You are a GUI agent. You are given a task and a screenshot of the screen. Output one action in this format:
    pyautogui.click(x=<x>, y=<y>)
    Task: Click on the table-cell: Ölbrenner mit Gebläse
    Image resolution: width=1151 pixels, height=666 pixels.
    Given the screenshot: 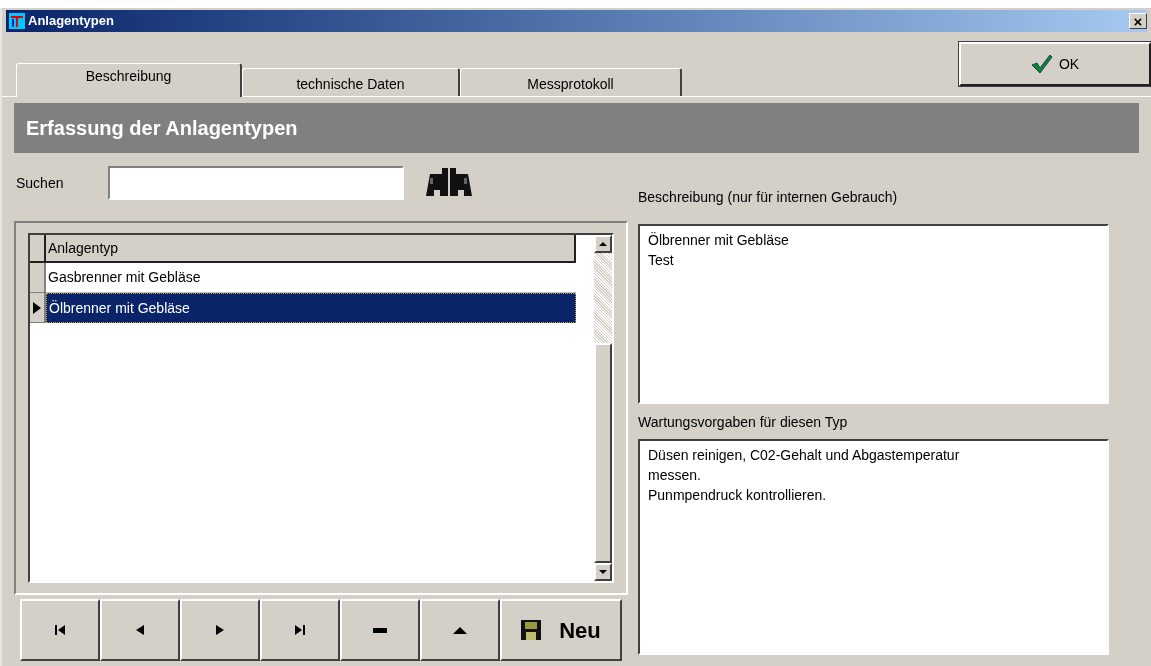 What is the action you would take?
    pyautogui.click(x=311, y=308)
    